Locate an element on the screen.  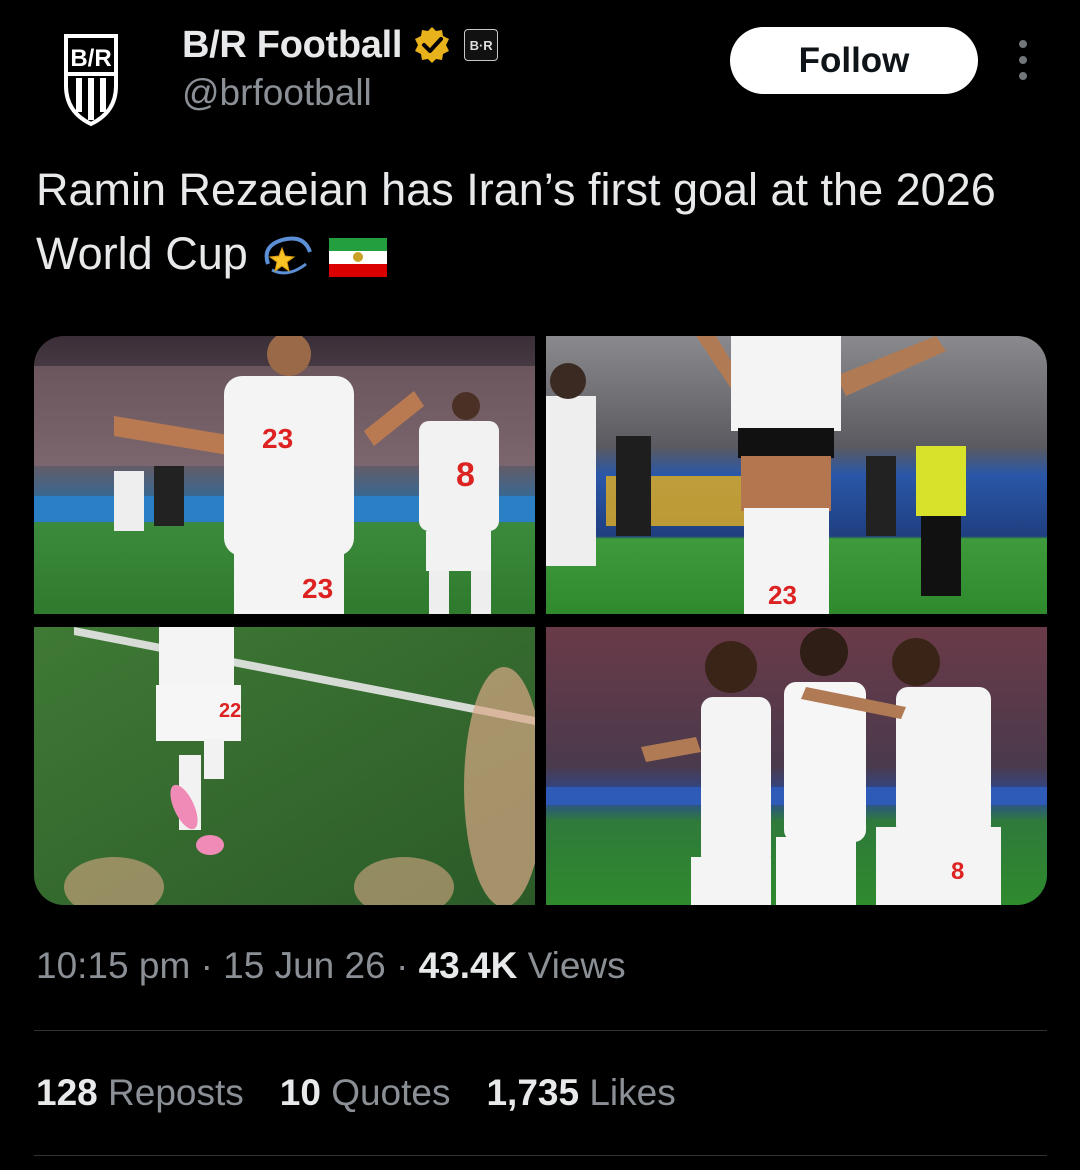
photo-player-lifting-shirt: 23 is located at coordinates (796, 475).